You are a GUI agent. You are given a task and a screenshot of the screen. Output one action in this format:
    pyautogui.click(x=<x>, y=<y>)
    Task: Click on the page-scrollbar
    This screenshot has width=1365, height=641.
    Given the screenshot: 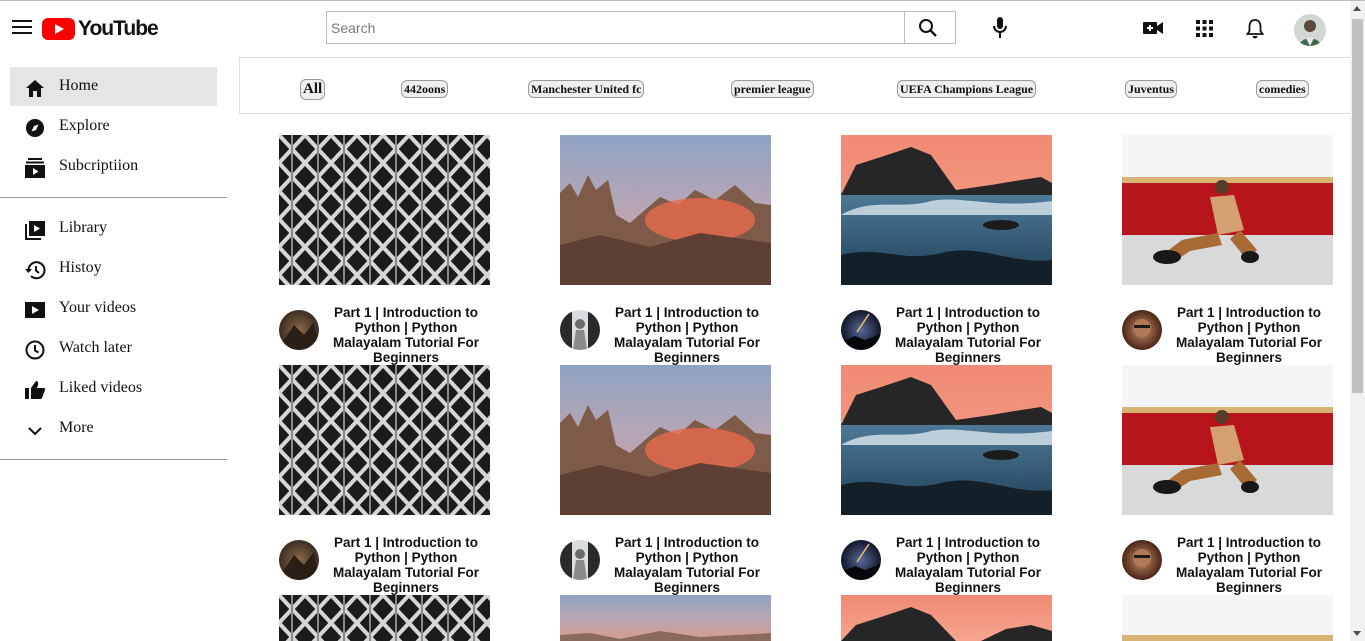 What is the action you would take?
    pyautogui.click(x=1357, y=321)
    